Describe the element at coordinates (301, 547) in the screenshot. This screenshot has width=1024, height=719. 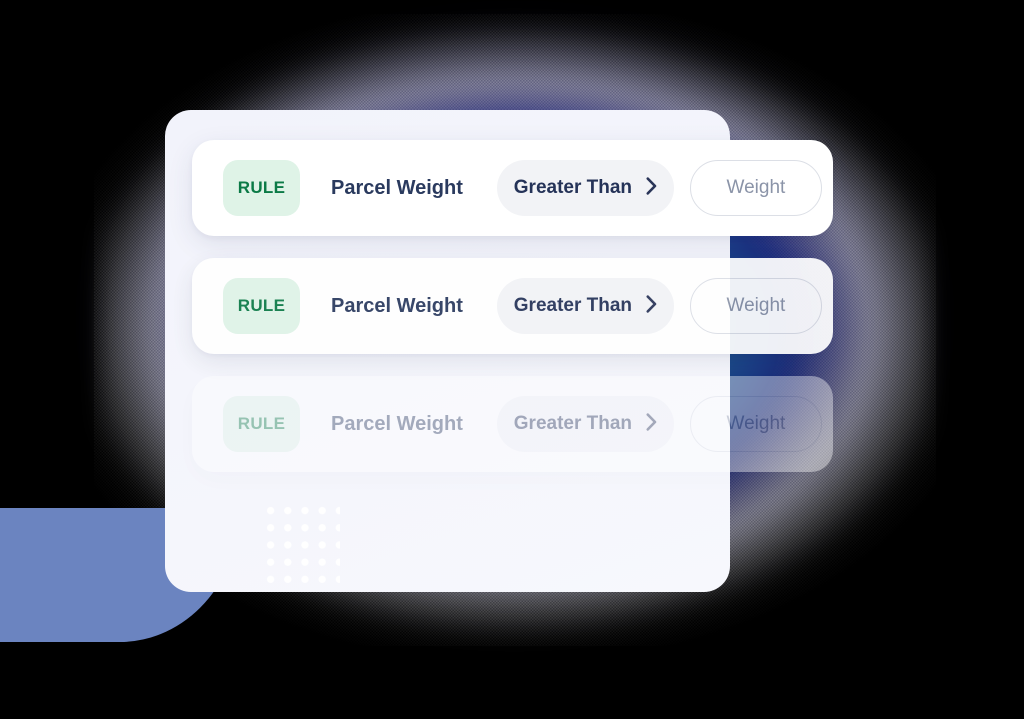
I see `dot-grid-decoration` at that location.